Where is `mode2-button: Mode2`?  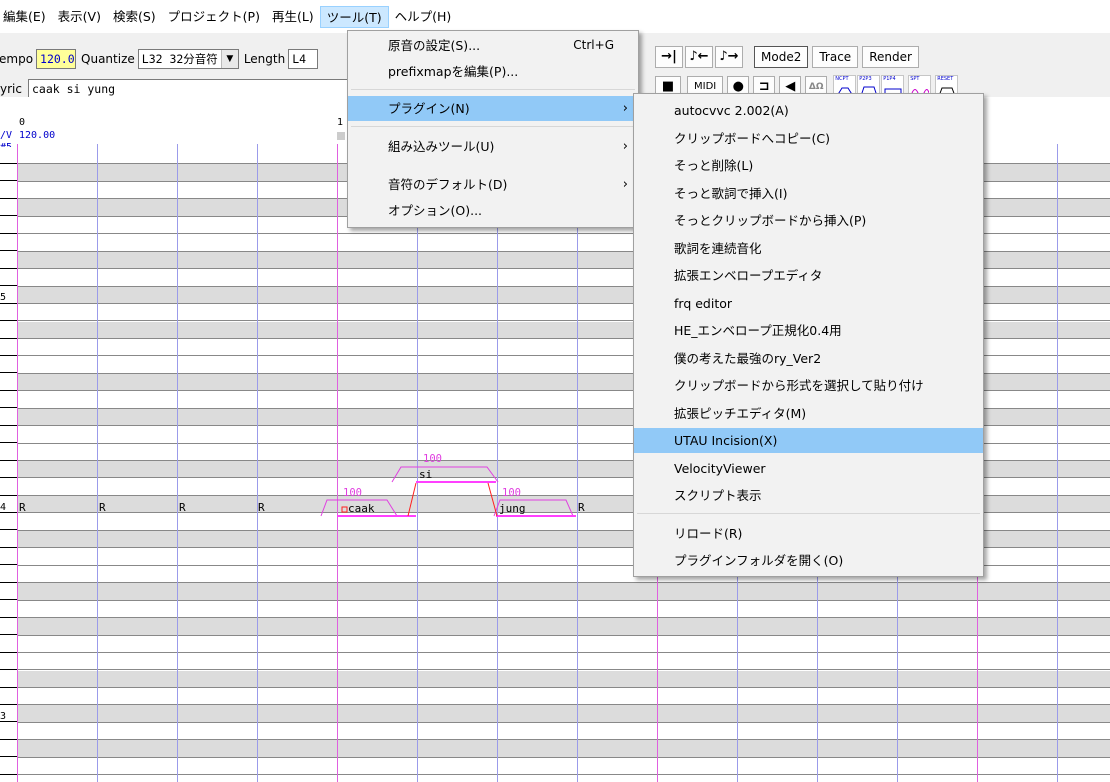
mode2-button: Mode2 is located at coordinates (781, 57).